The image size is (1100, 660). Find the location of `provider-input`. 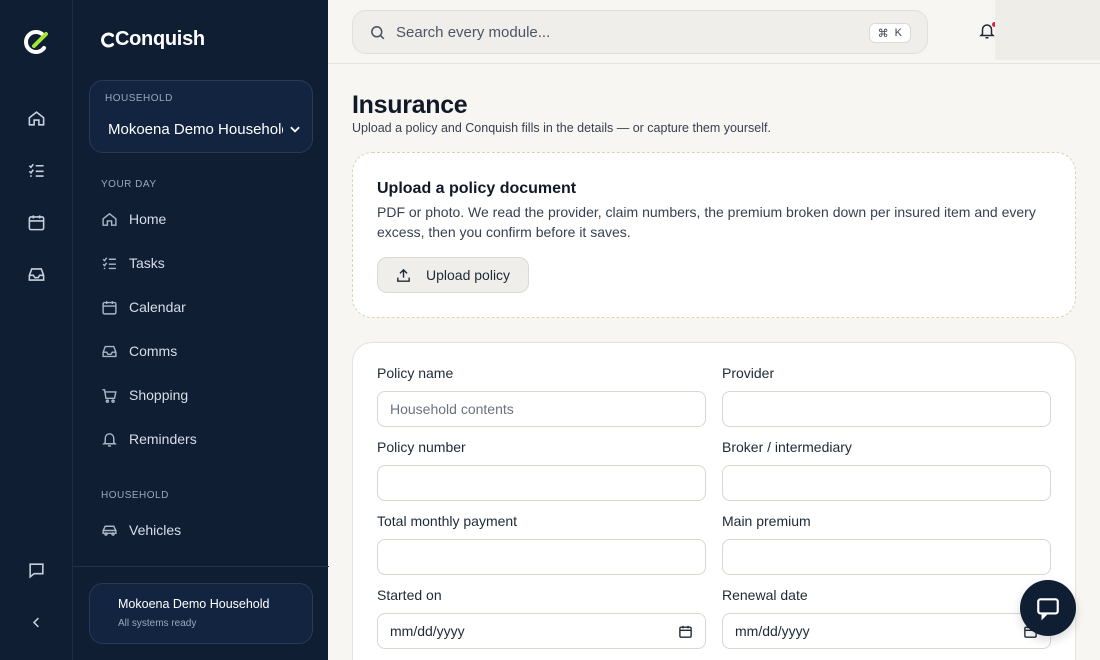

provider-input is located at coordinates (886, 409).